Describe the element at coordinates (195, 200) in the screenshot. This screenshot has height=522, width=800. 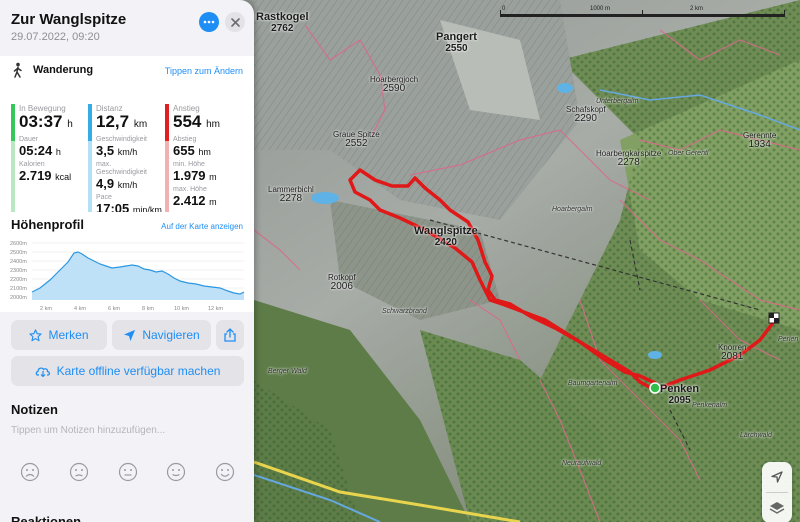
I see `max-height-value: 2.412 m` at that location.